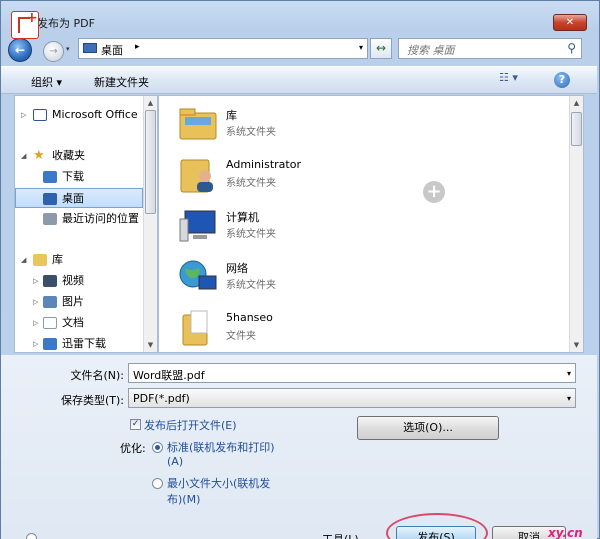 This screenshot has height=539, width=600. Describe the element at coordinates (571, 48) in the screenshot. I see `search-icon: ⚲` at that location.